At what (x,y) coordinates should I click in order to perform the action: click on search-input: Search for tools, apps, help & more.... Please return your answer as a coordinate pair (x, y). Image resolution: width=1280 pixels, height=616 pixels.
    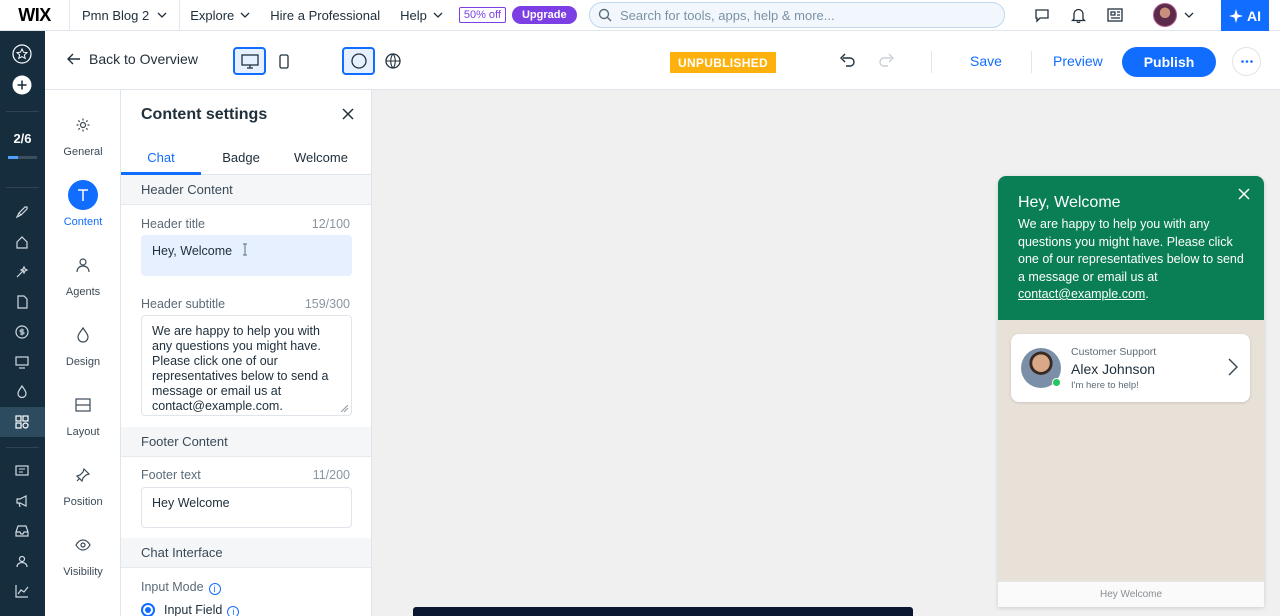
    Looking at the image, I should click on (797, 15).